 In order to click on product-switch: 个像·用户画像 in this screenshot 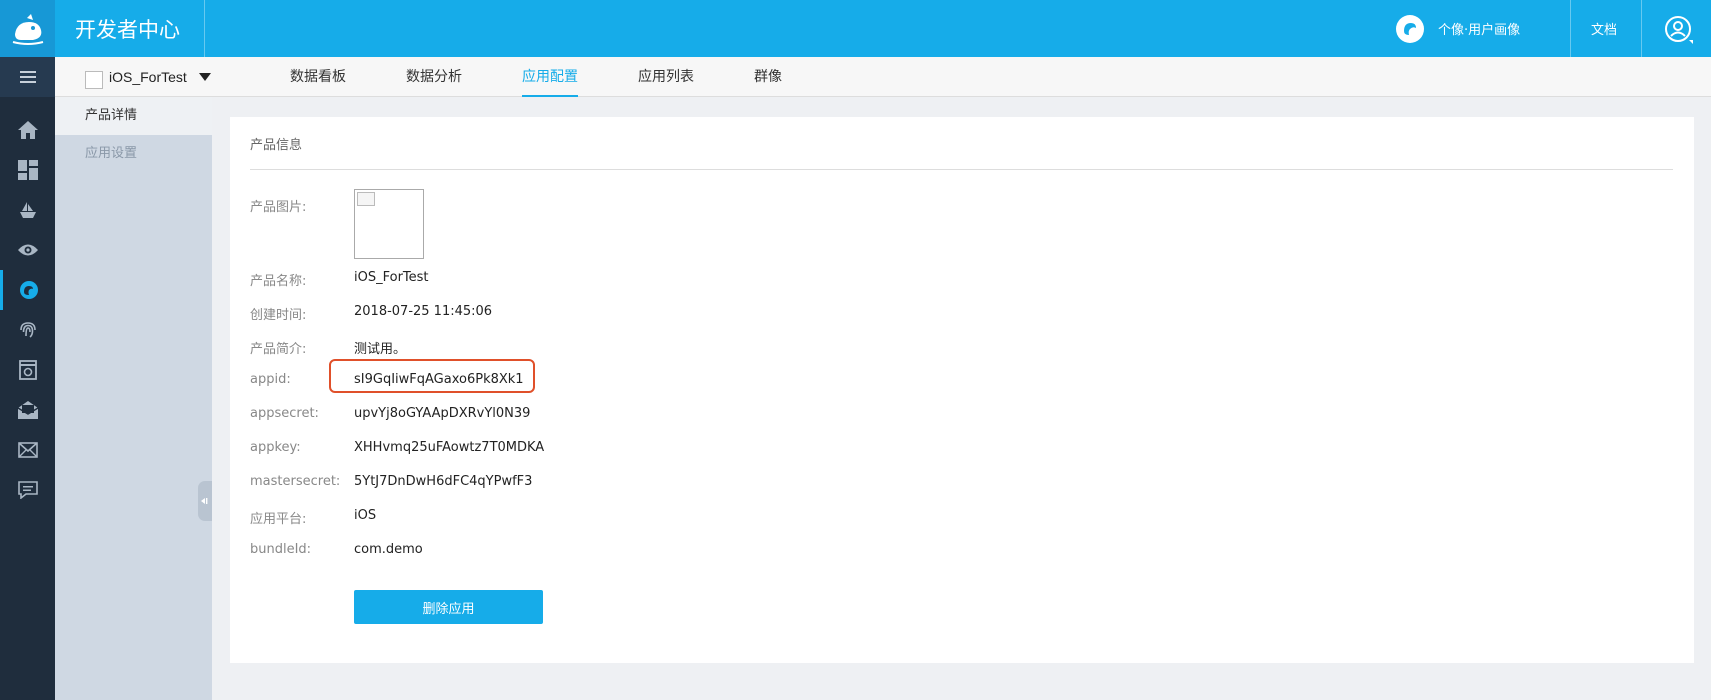, I will do `click(1458, 28)`.